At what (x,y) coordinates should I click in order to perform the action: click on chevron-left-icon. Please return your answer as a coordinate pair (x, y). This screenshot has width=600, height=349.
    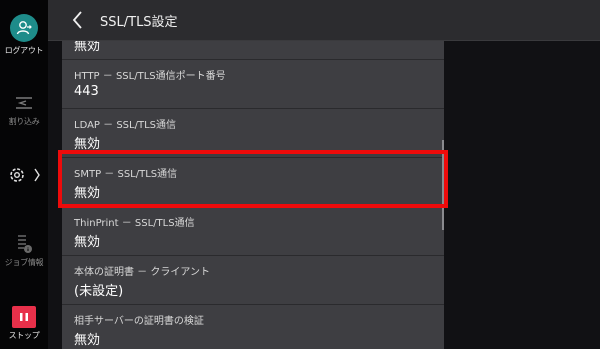
    Looking at the image, I should click on (77, 20).